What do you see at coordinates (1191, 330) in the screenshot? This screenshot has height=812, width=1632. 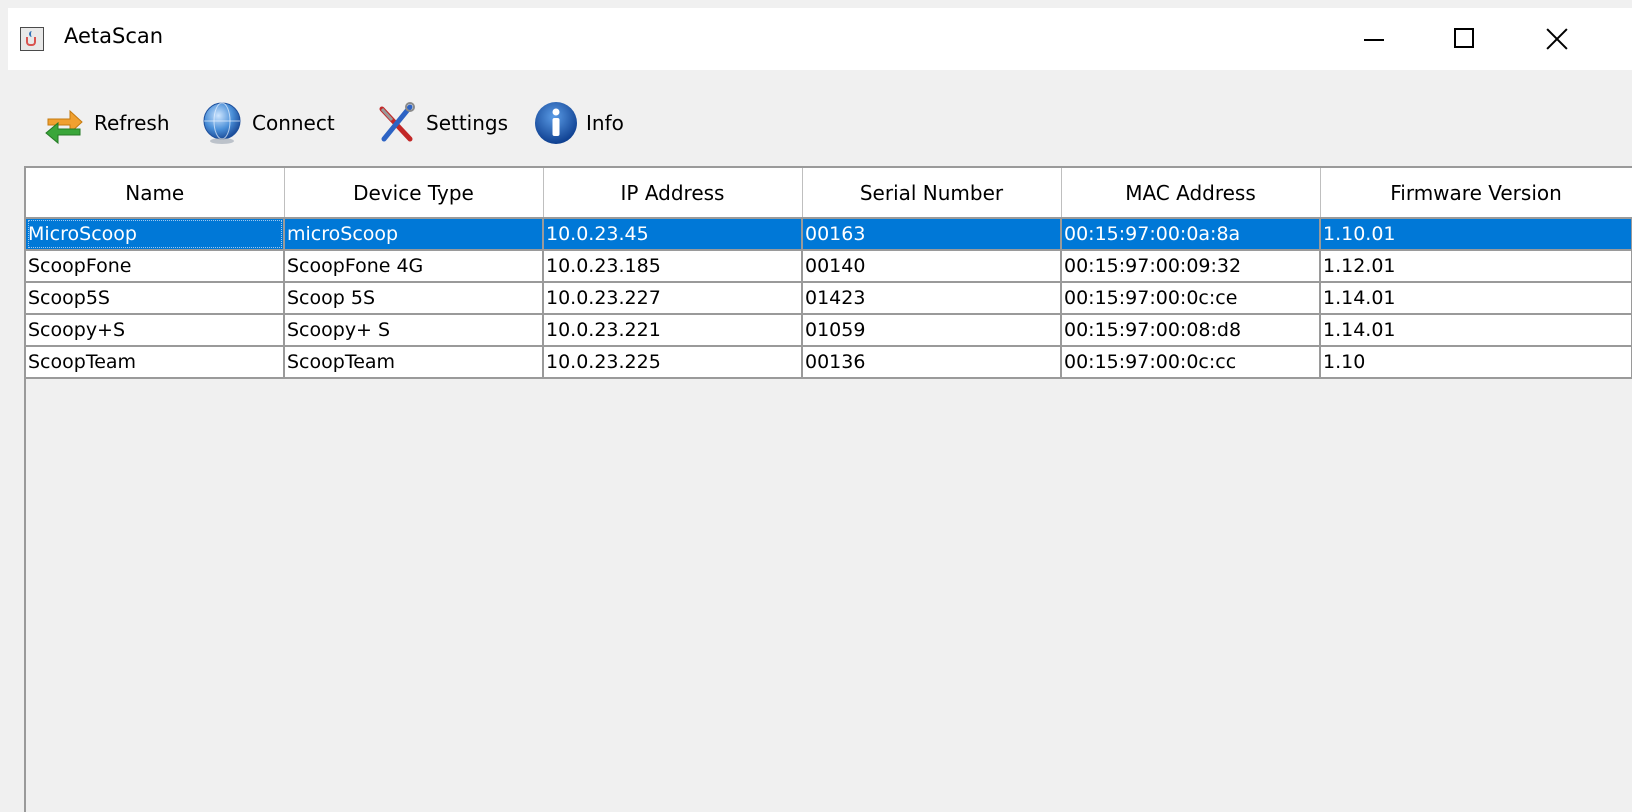 I see `cell-mac-address: 00:15:97:00:08:d8` at bounding box center [1191, 330].